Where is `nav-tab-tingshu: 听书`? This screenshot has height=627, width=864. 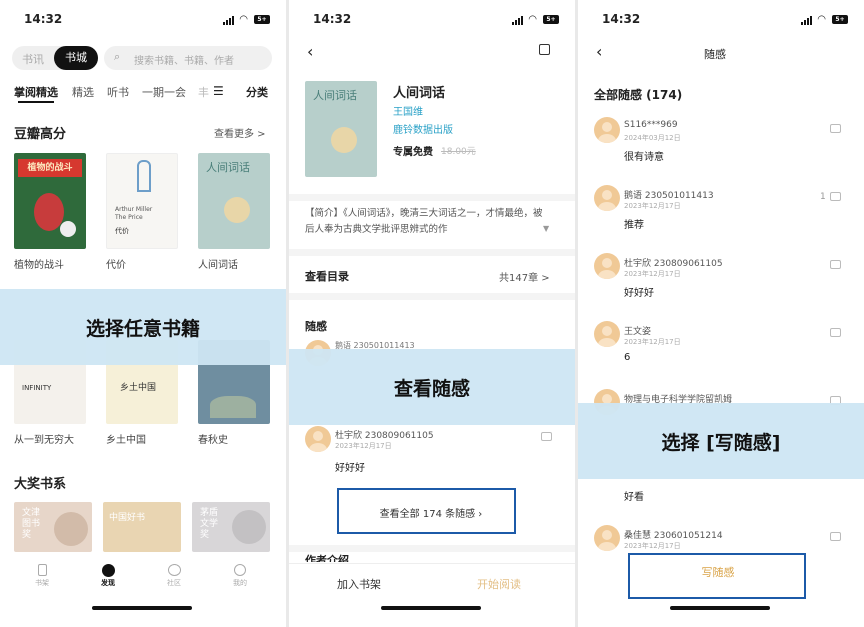 nav-tab-tingshu: 听书 is located at coordinates (118, 92).